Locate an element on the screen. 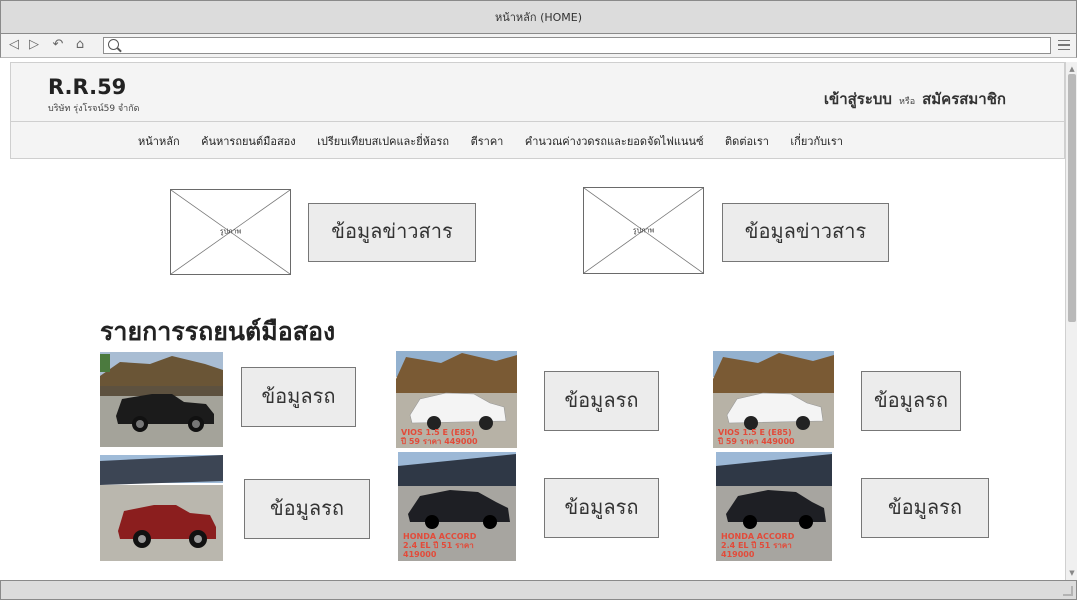 The image size is (1077, 600). status-bar is located at coordinates (538, 590).